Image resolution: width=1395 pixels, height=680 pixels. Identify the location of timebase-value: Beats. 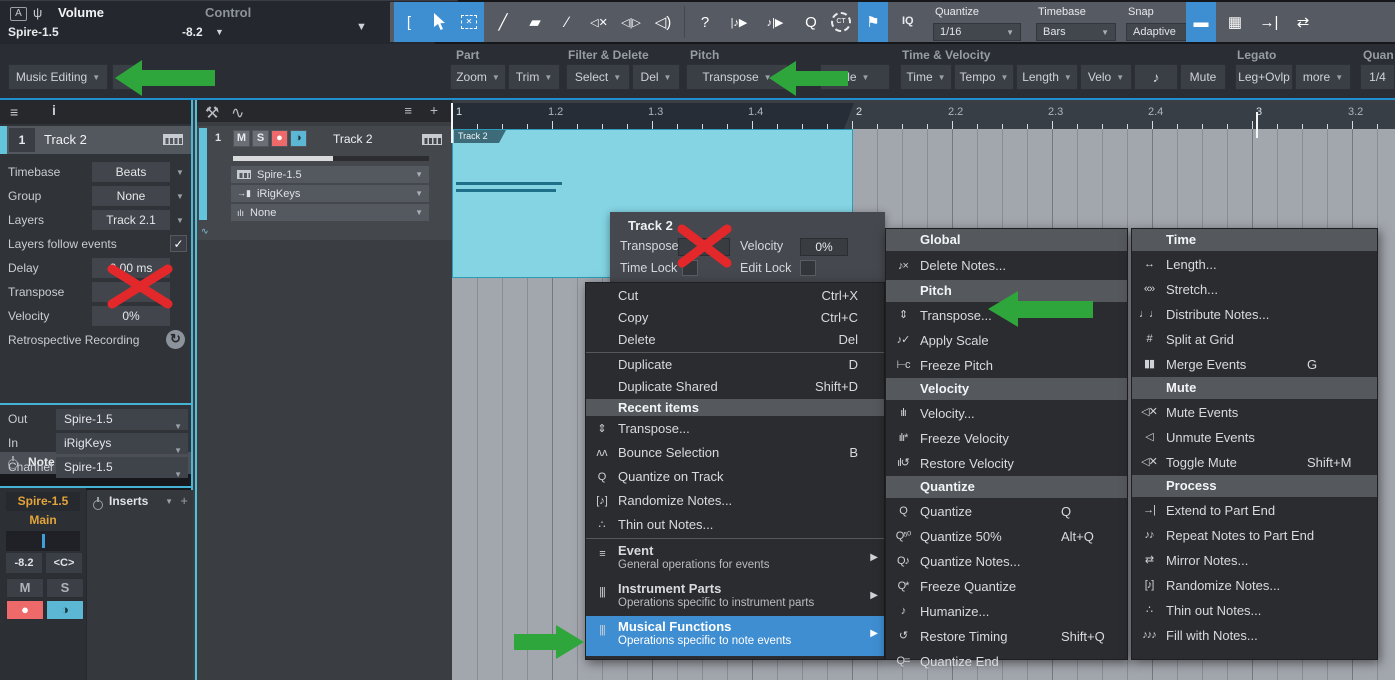
(131, 172).